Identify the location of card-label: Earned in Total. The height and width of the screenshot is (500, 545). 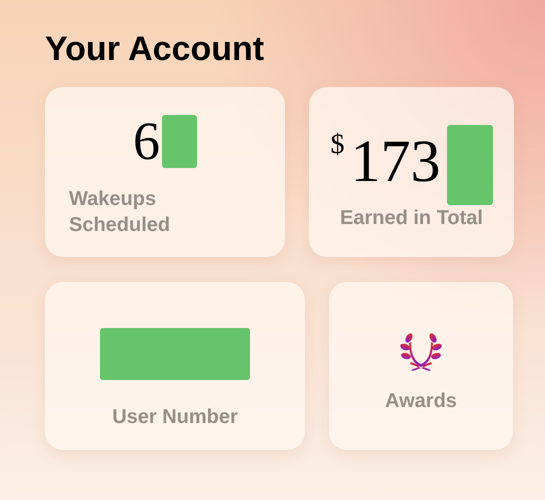
(411, 218).